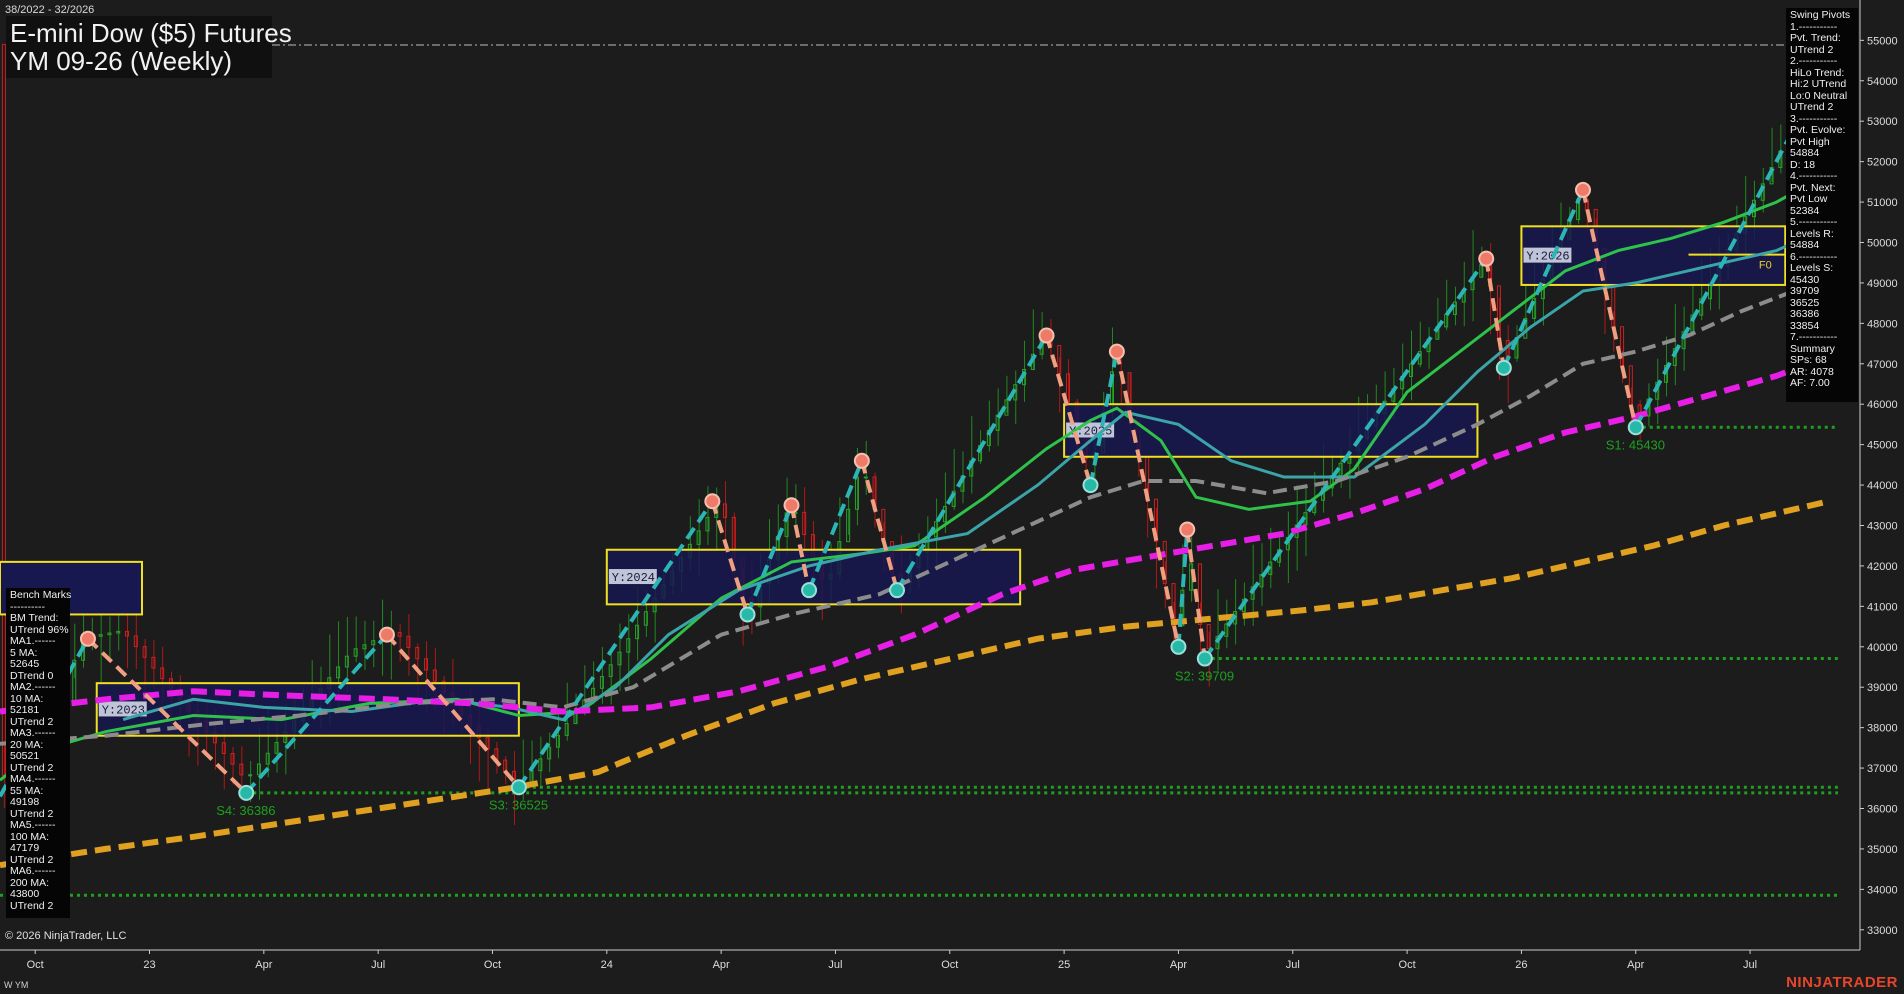 The width and height of the screenshot is (1904, 994). Describe the element at coordinates (1635, 444) in the screenshot. I see `support-label: S1: 45430` at that location.